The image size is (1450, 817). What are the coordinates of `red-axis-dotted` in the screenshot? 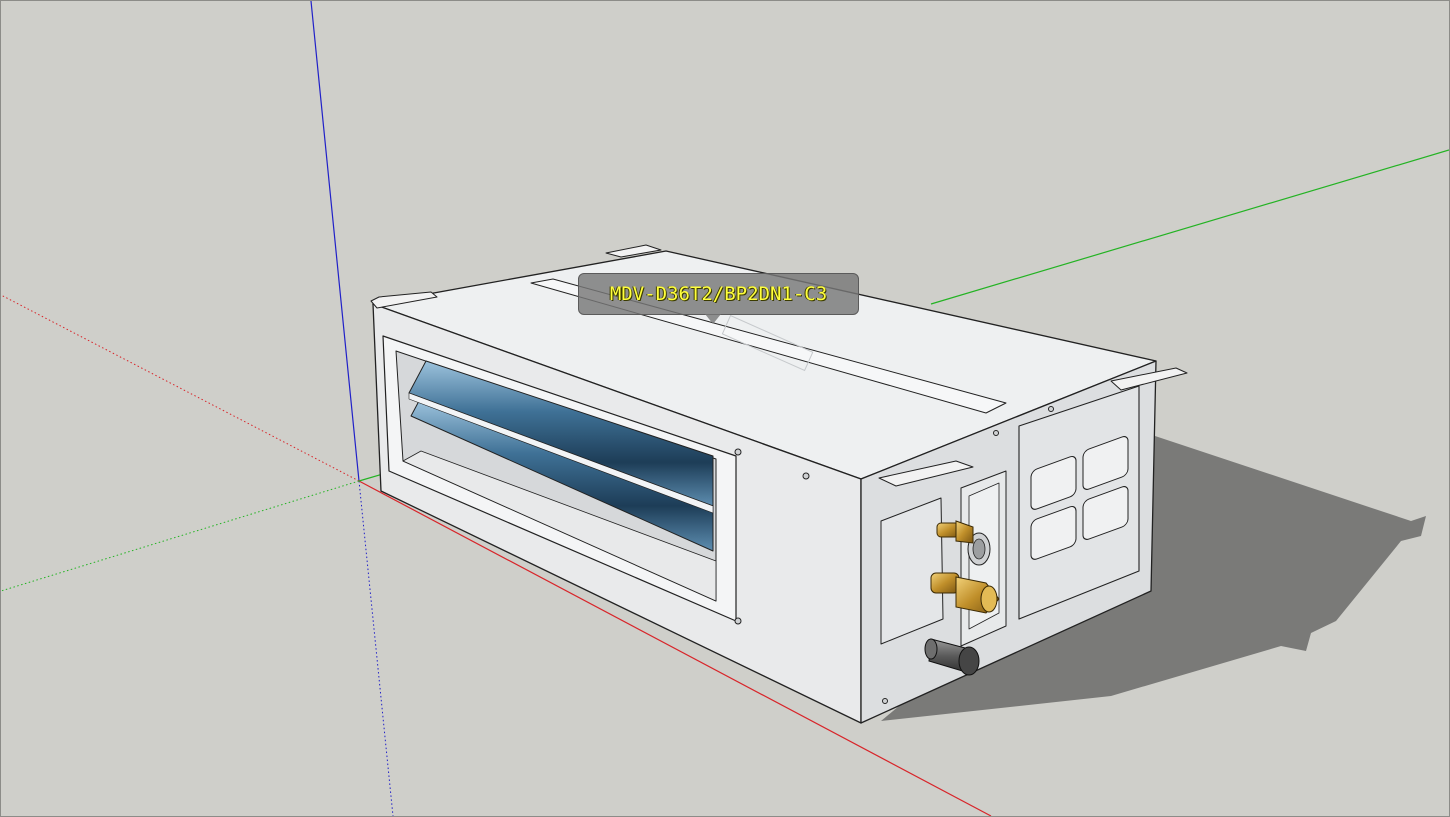 It's located at (180, 388).